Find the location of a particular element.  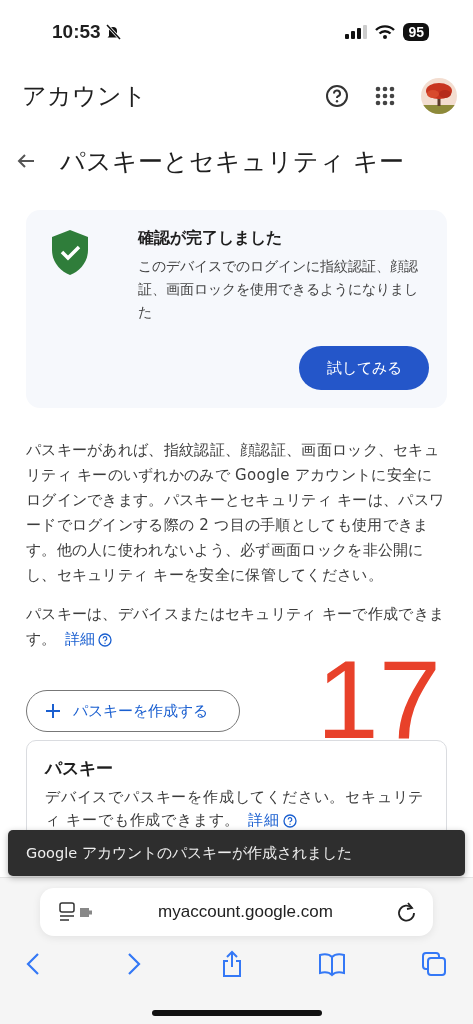

apps-grid-icon is located at coordinates (385, 96).